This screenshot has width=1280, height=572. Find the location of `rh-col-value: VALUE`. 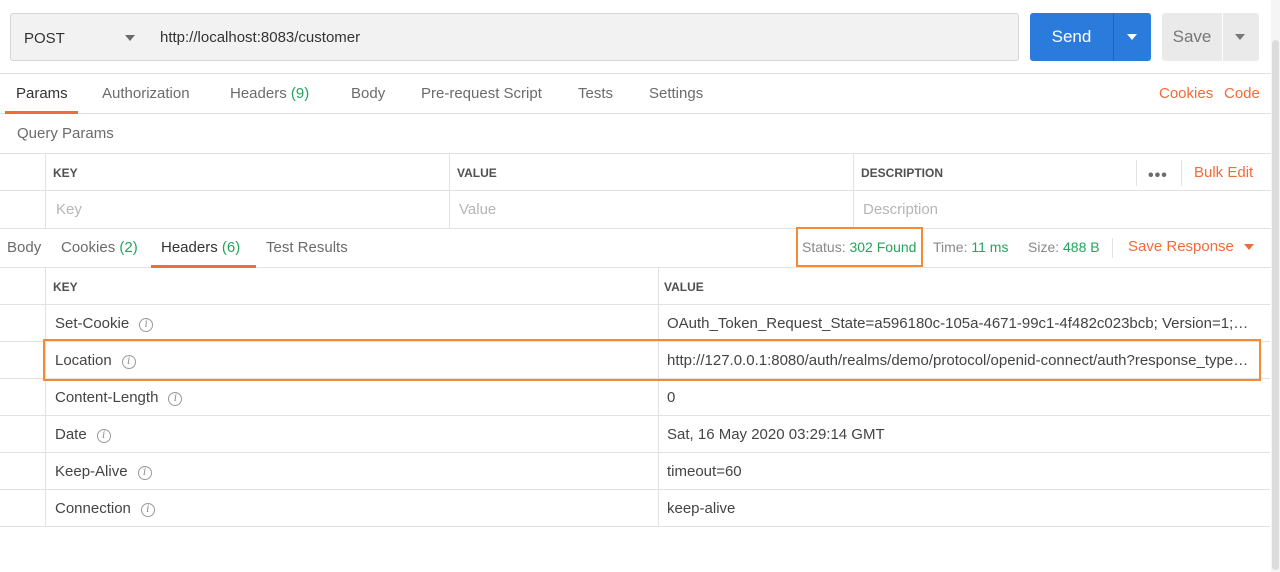

rh-col-value: VALUE is located at coordinates (684, 287).